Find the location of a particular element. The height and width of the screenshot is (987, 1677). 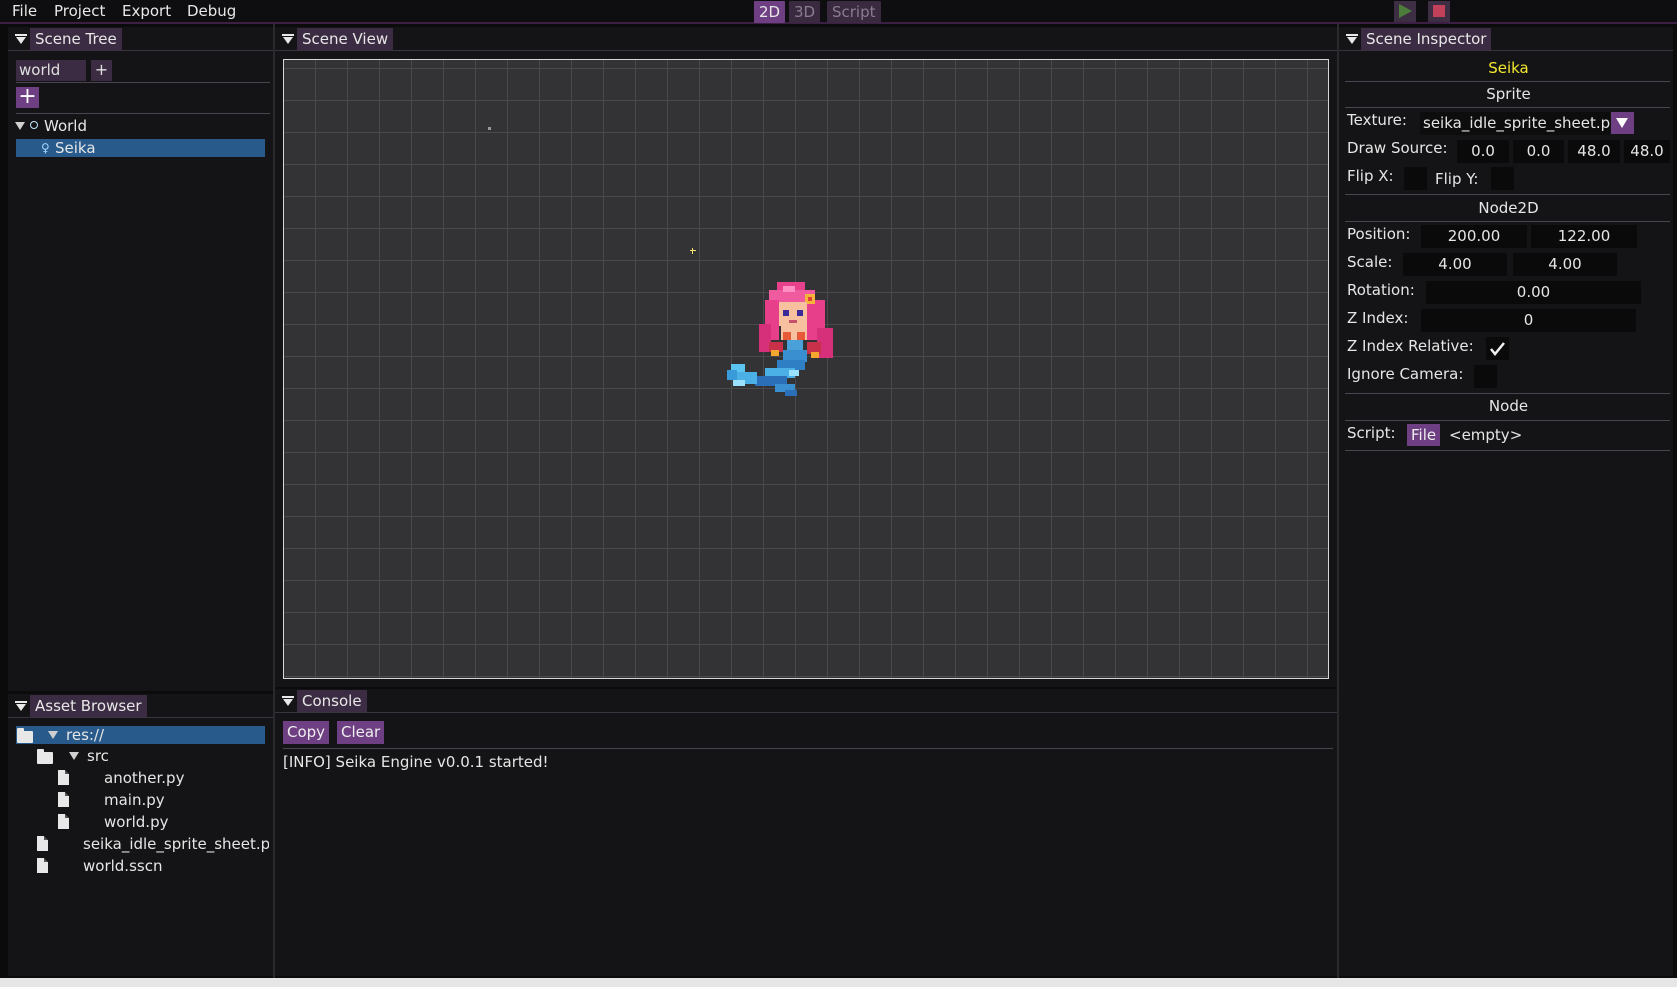

flip-y-label: Flip Y: is located at coordinates (1457, 179).